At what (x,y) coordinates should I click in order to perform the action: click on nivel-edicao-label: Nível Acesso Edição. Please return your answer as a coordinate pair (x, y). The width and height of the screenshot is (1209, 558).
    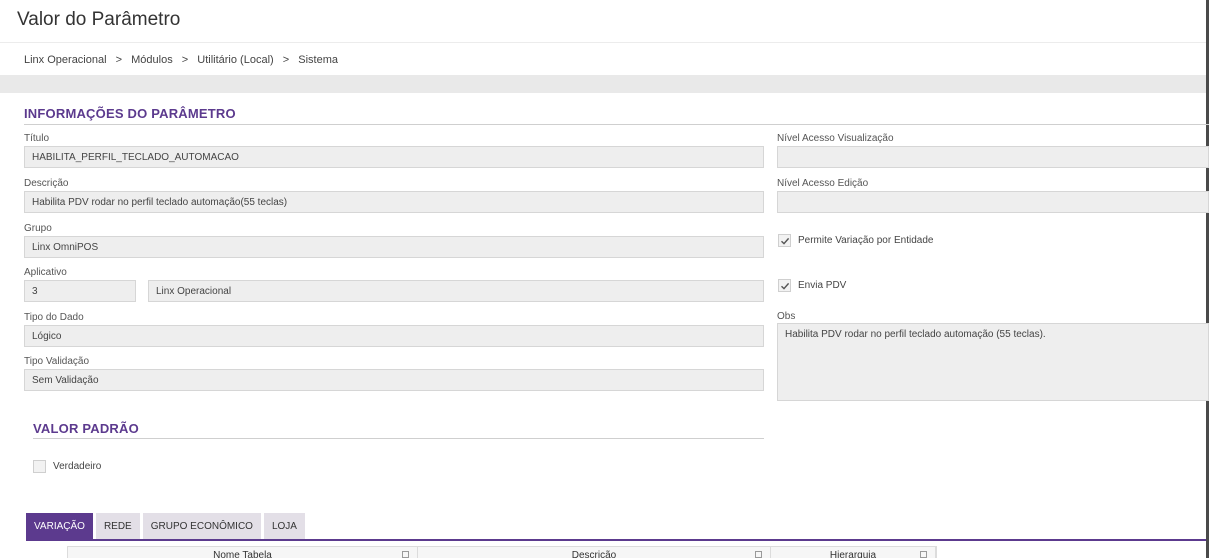
    Looking at the image, I should click on (823, 183).